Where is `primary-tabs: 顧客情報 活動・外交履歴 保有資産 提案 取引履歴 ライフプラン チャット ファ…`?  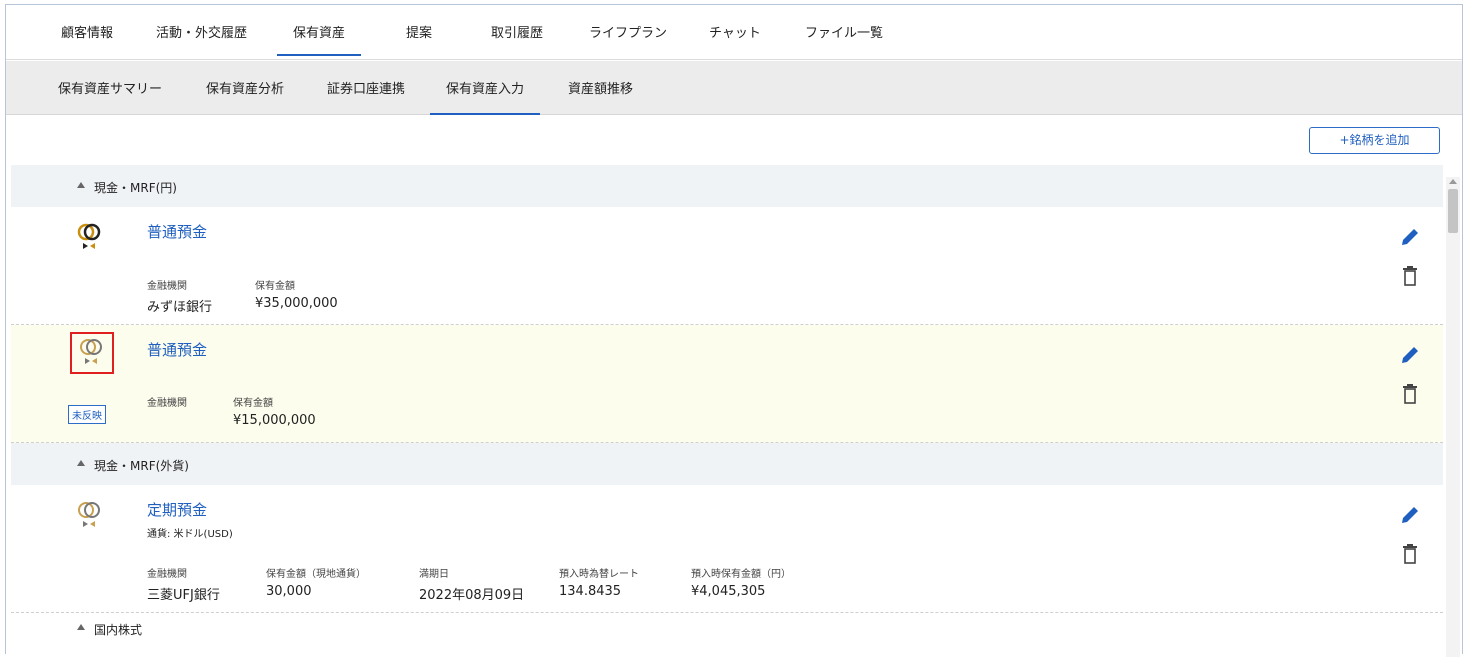 primary-tabs: 顧客情報 活動・外交履歴 保有資産 提案 取引履歴 ライフプラン チャット ファ… is located at coordinates (734, 32).